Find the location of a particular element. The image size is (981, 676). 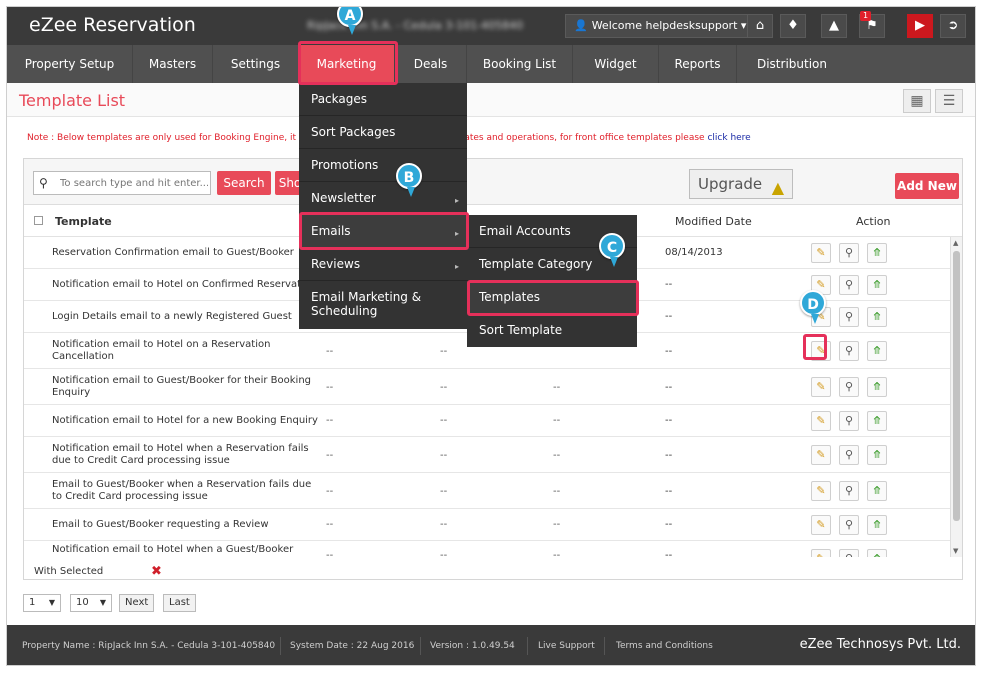

per-page-select: 10 ▼ is located at coordinates (91, 603).